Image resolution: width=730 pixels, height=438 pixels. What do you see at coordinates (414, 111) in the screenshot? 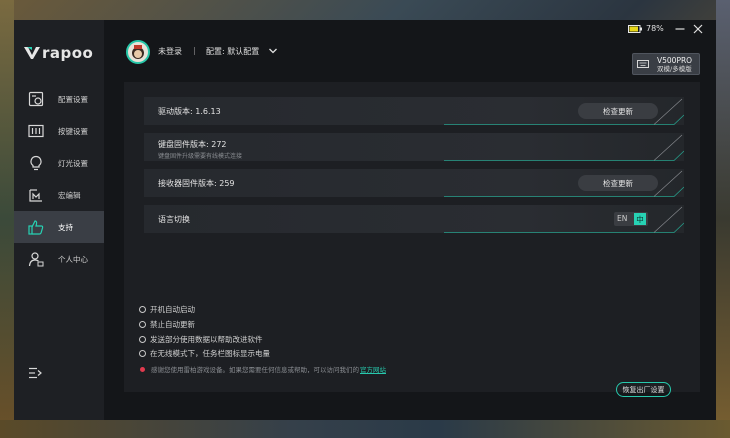
I see `driver-version-row: 驱动版本: 1.6.13 检查更新` at bounding box center [414, 111].